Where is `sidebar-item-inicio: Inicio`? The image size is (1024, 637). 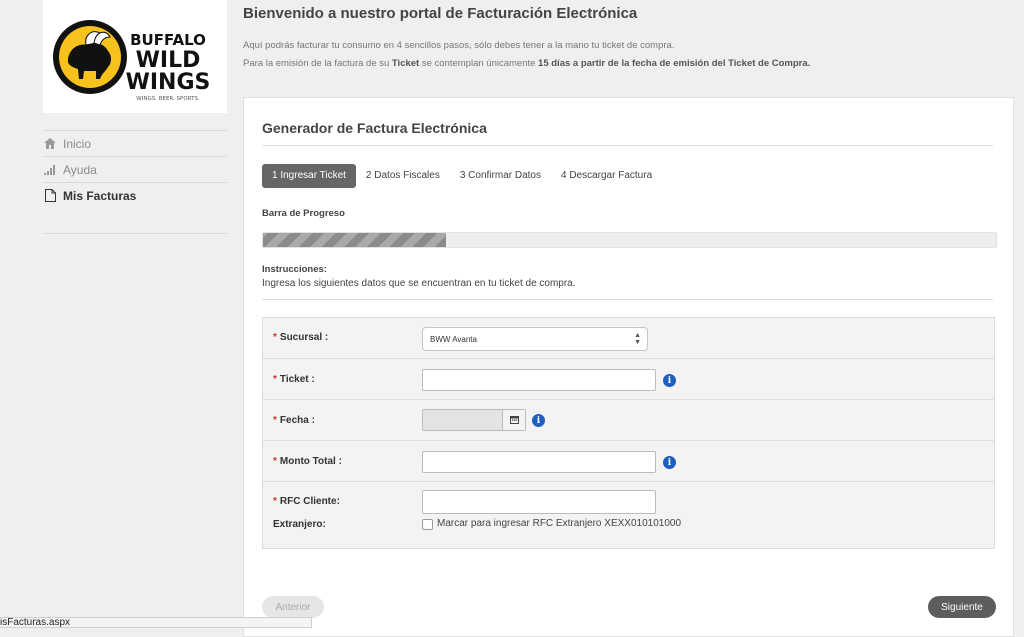 sidebar-item-inicio: Inicio is located at coordinates (135, 143).